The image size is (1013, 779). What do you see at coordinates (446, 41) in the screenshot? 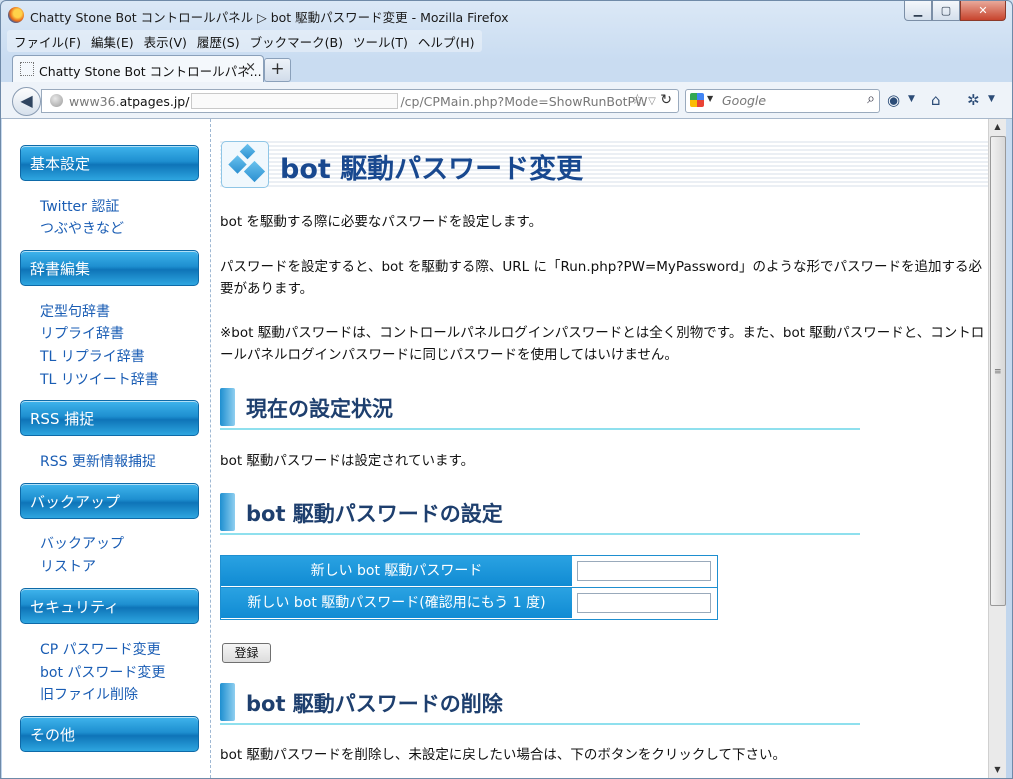
I see `menu-help: ヘルプ(H)` at bounding box center [446, 41].